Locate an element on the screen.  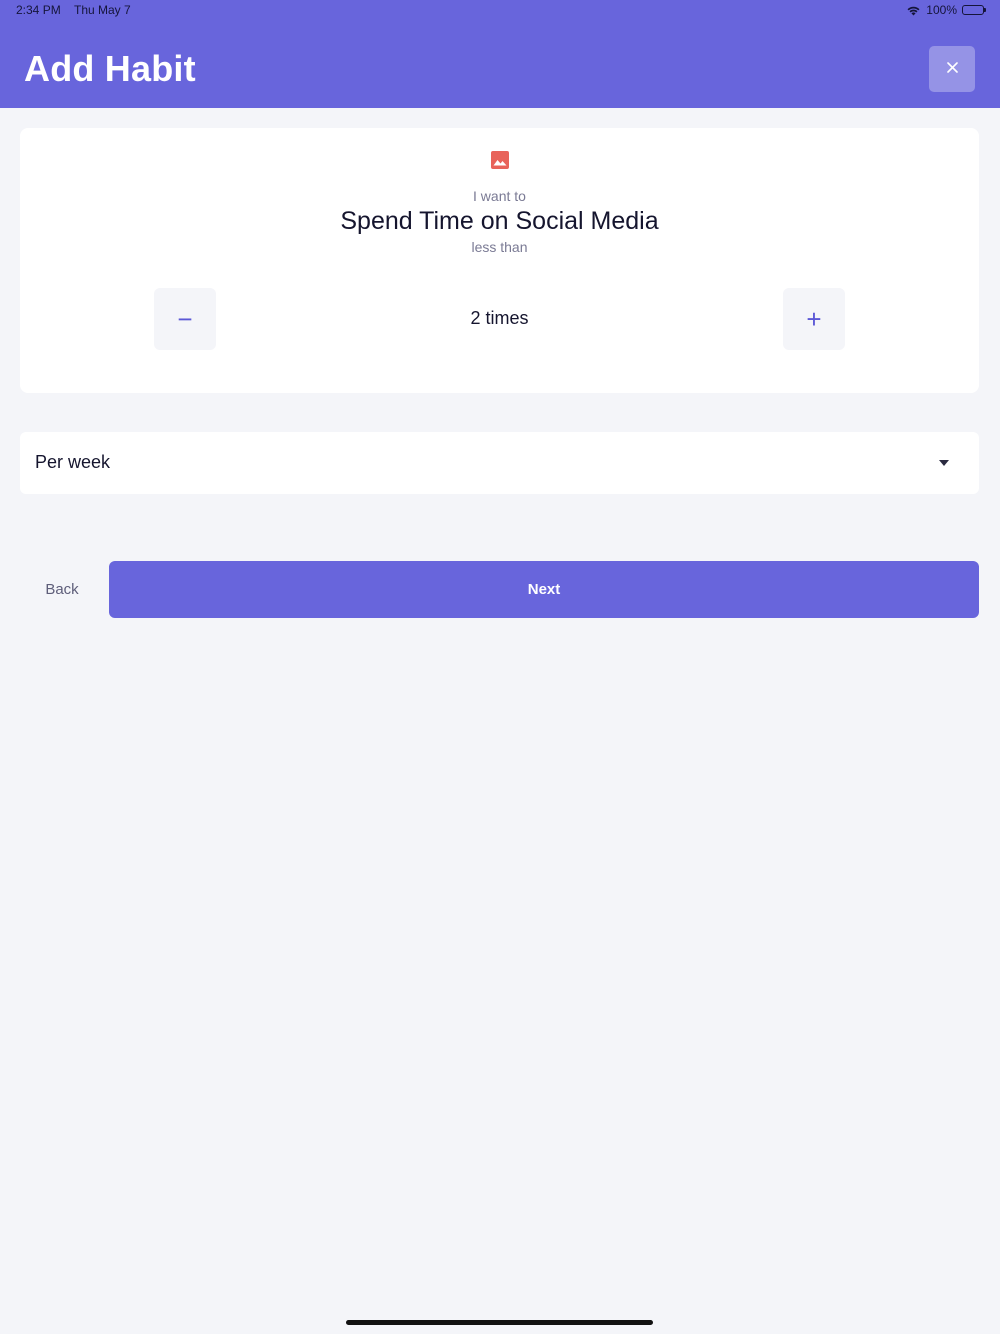
close-button is located at coordinates (952, 69).